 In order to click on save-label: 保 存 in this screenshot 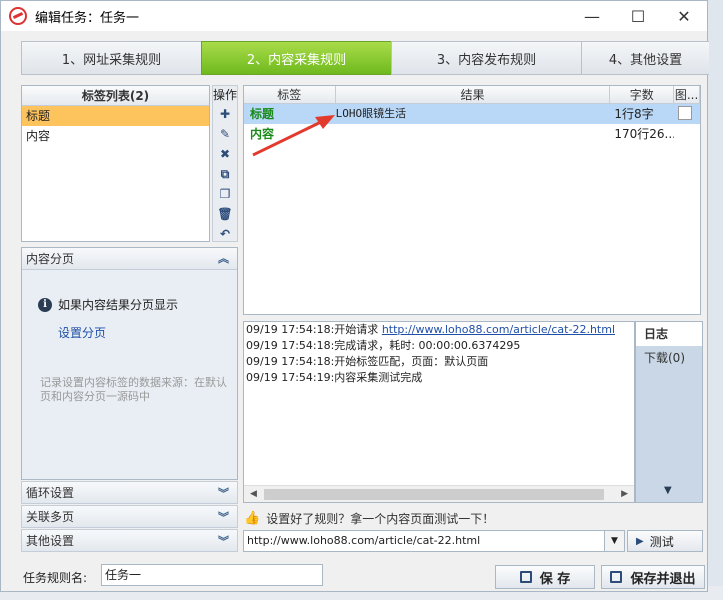, I will do `click(555, 579)`.